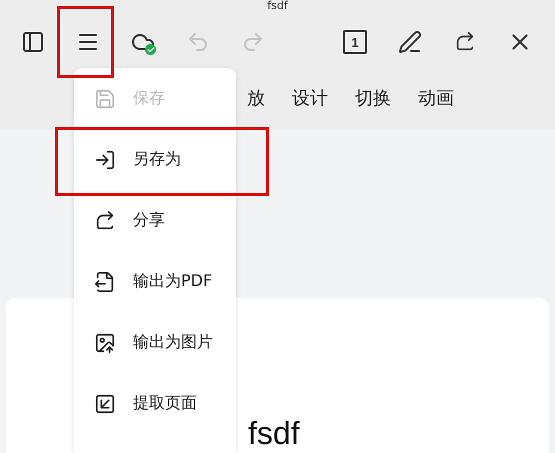 The width and height of the screenshot is (555, 453). I want to click on menu-item-label: 另存为, so click(157, 159).